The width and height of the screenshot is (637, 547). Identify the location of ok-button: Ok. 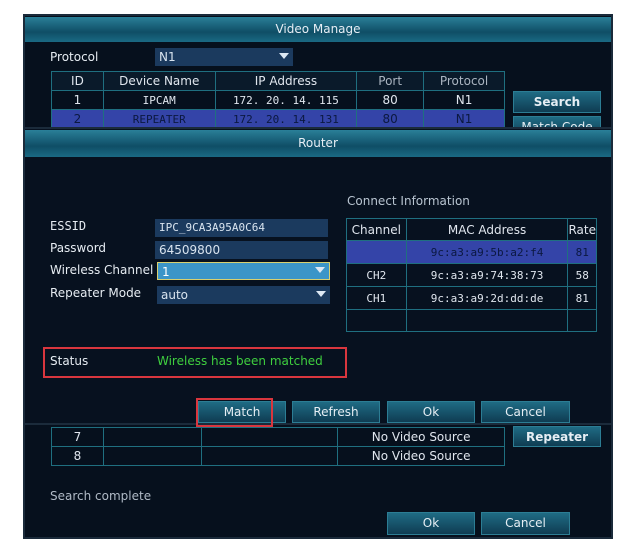
(431, 523).